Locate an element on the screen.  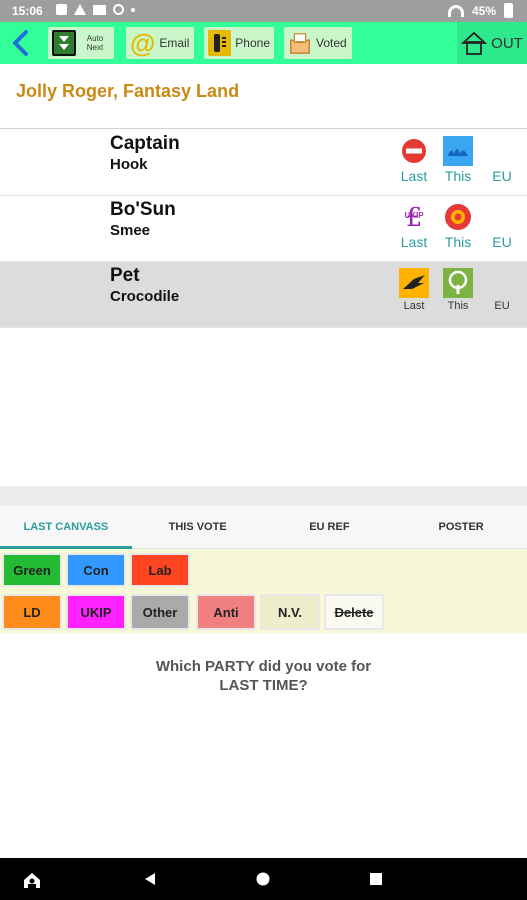
party-button-other: Other is located at coordinates (160, 612).